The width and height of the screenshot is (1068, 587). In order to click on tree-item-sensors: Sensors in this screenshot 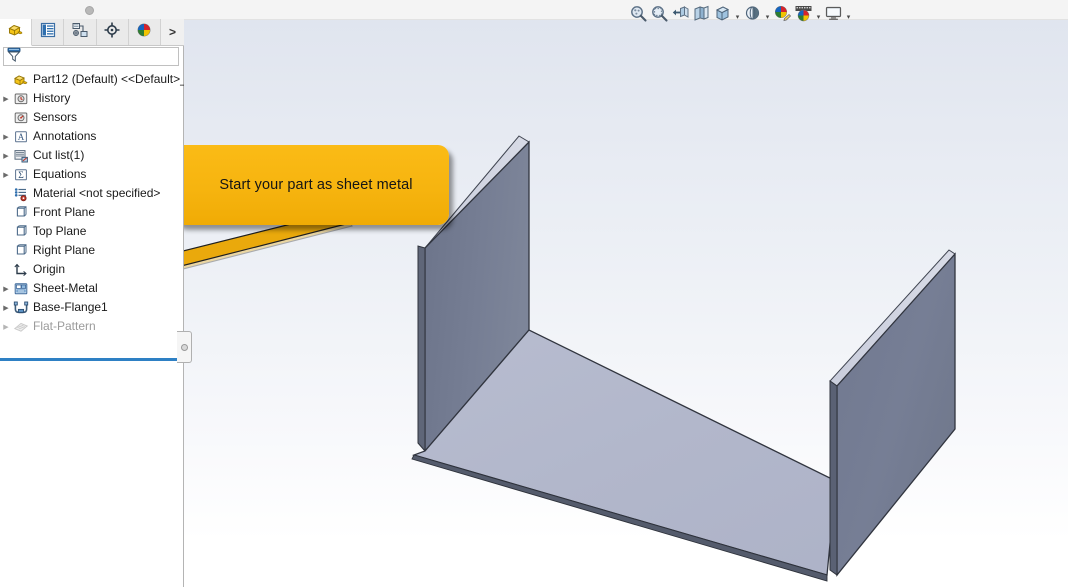, I will do `click(92, 117)`.